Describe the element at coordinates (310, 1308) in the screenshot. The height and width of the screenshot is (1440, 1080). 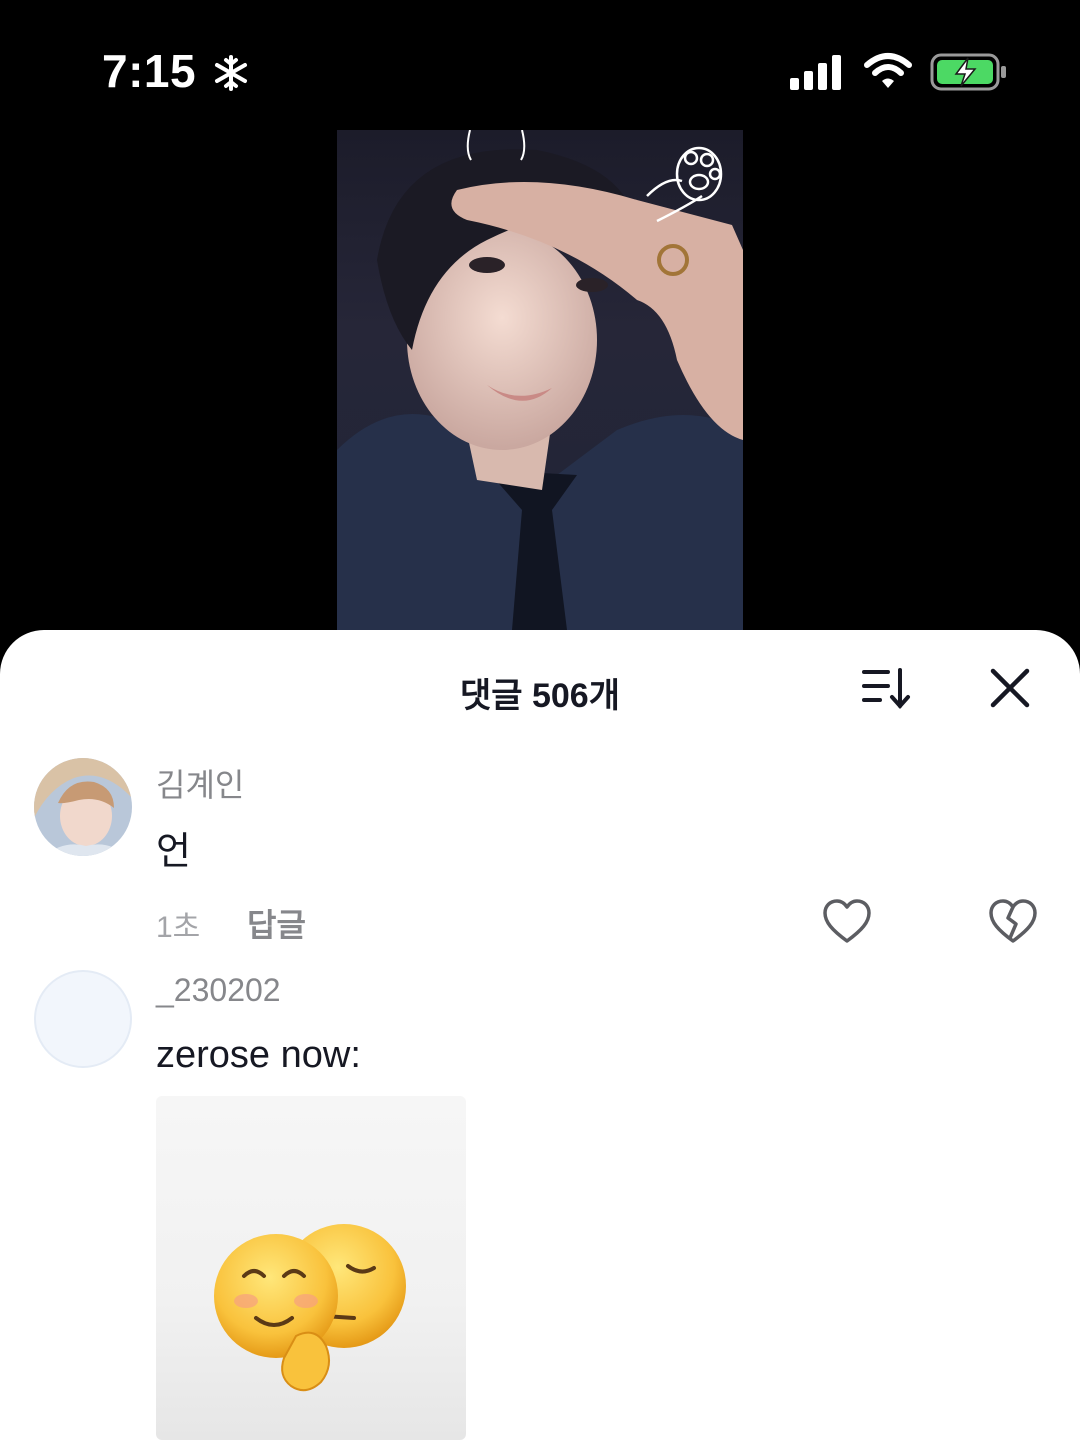
I see `emoji-illustration` at that location.